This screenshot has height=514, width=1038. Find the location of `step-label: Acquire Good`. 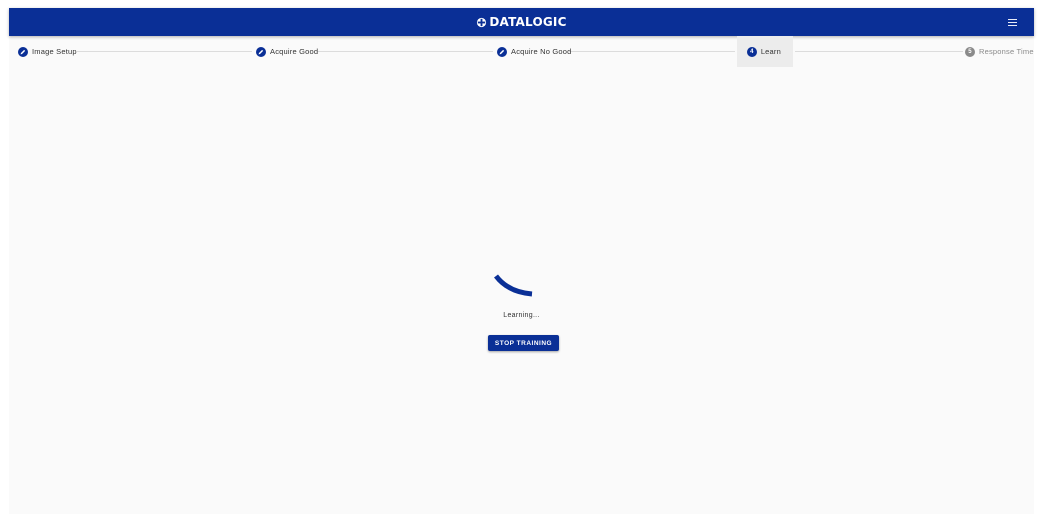

step-label: Acquire Good is located at coordinates (294, 51).